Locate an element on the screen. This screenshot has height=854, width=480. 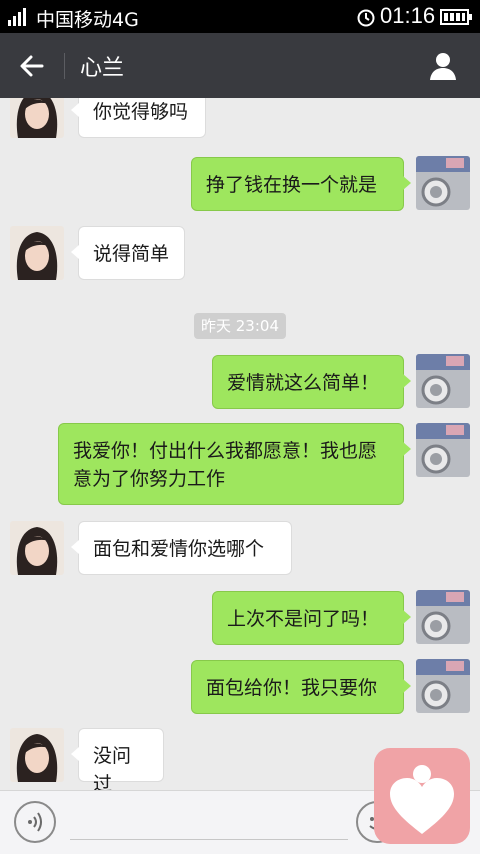
message-bubble-outgoing: 我爱你！付出什么我都愿意！我也愿意为了你努力工作 is located at coordinates (234, 464).